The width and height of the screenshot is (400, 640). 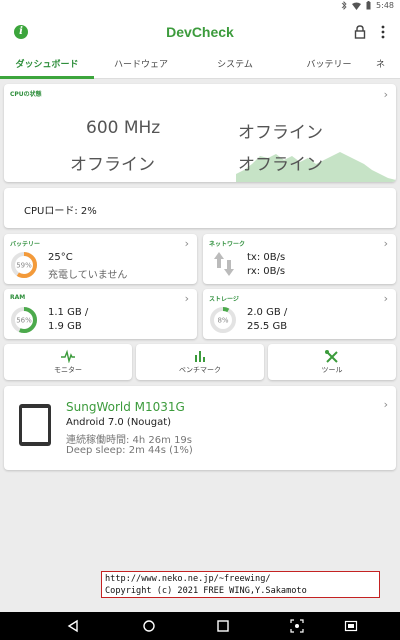 I want to click on monitor-button: モニター, so click(x=68, y=362).